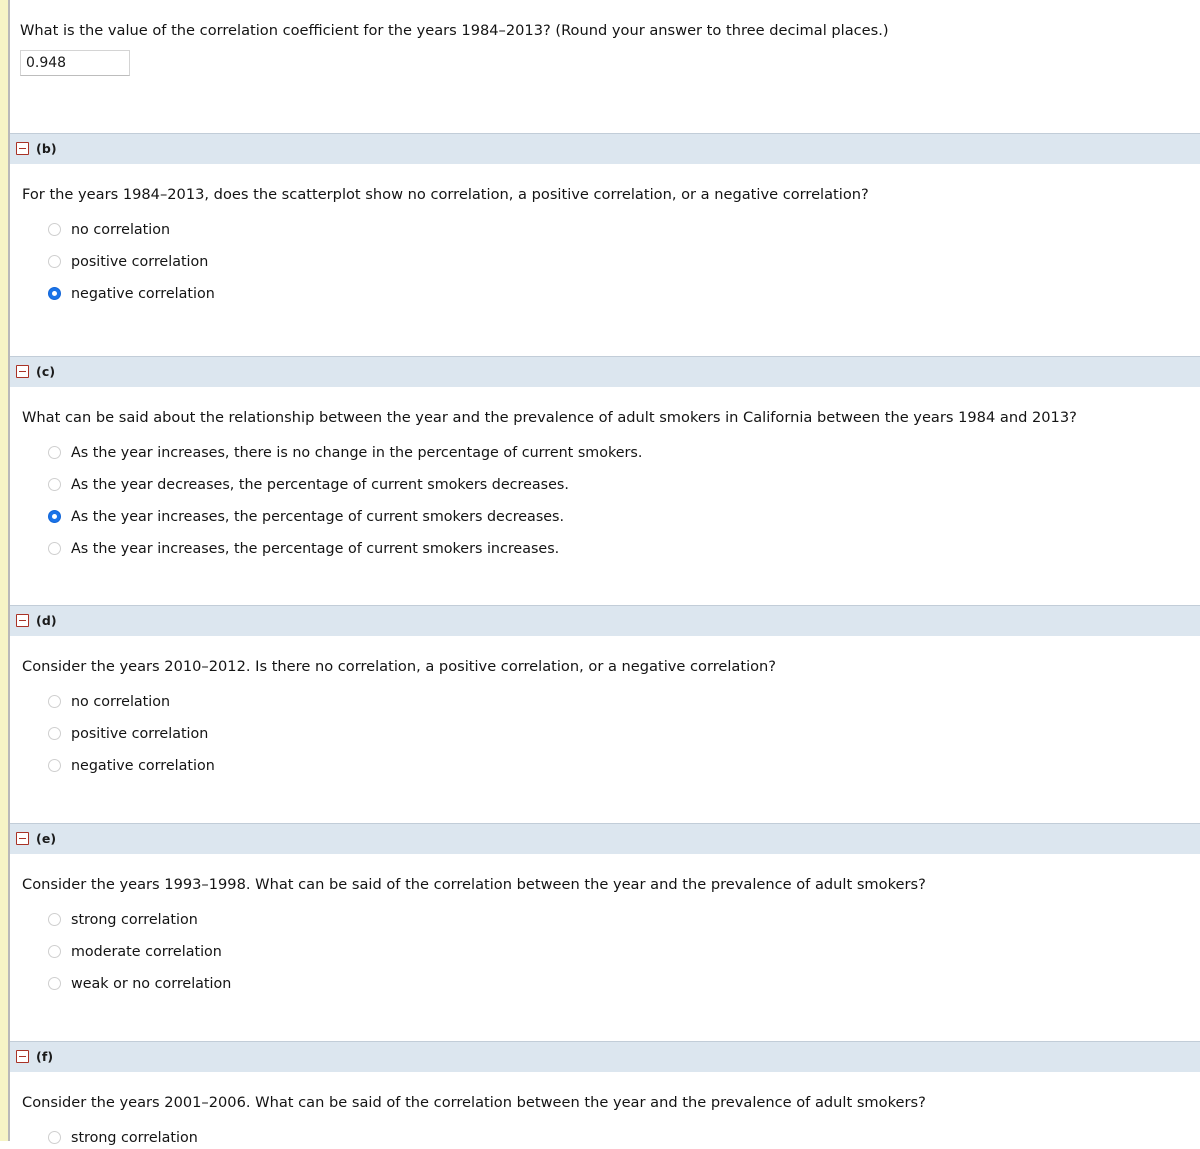 The height and width of the screenshot is (1149, 1200). I want to click on radio-label: weak or no correlation, so click(151, 983).